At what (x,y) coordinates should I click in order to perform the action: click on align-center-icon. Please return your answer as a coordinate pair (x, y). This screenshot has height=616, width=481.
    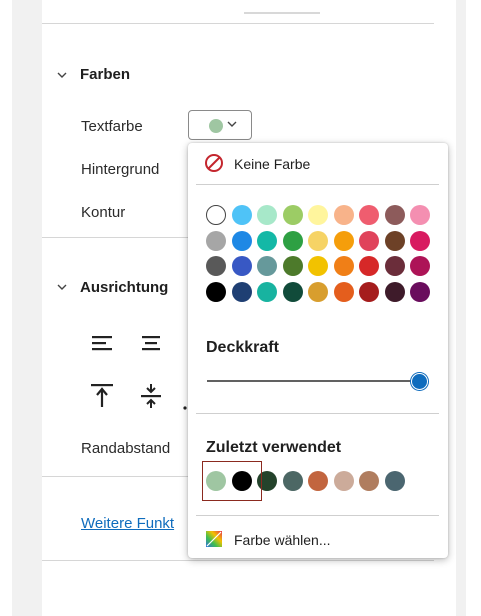
    Looking at the image, I should click on (151, 343).